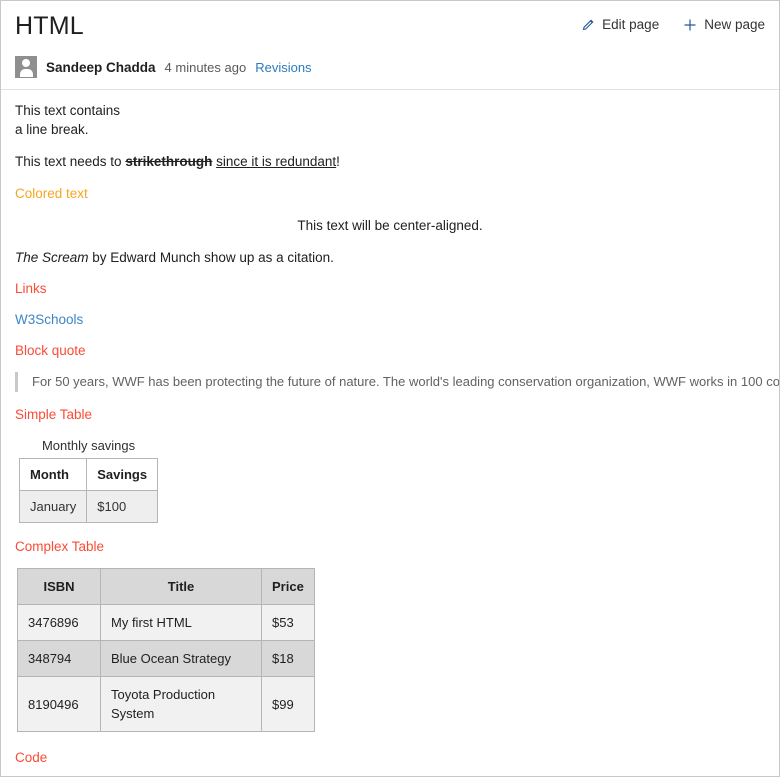 This screenshot has height=777, width=780. Describe the element at coordinates (53, 474) in the screenshot. I see `simple-table-col-month: Month` at that location.